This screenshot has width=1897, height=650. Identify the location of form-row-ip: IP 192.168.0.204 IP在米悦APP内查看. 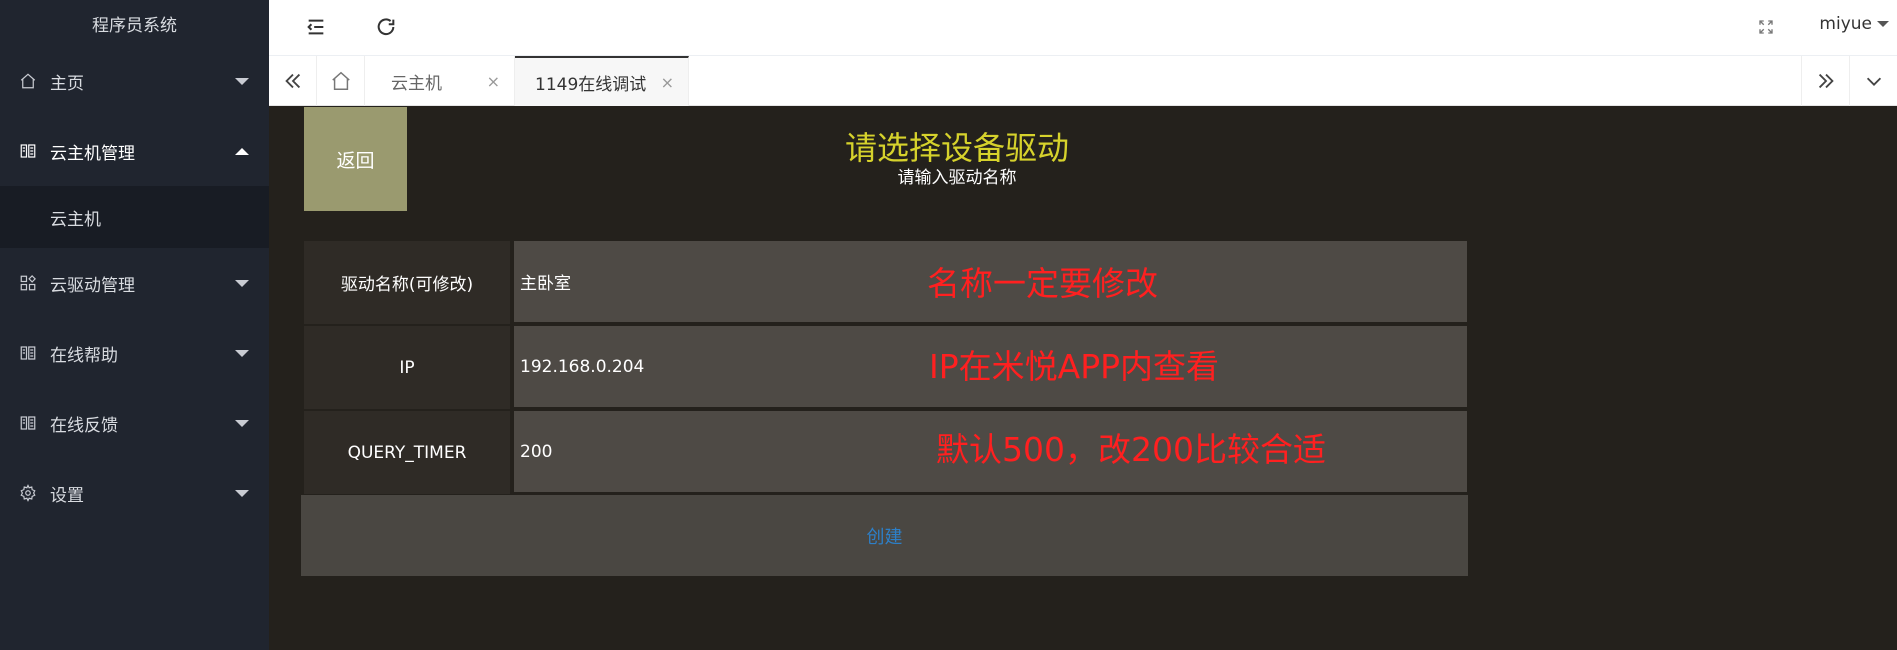
(885, 367).